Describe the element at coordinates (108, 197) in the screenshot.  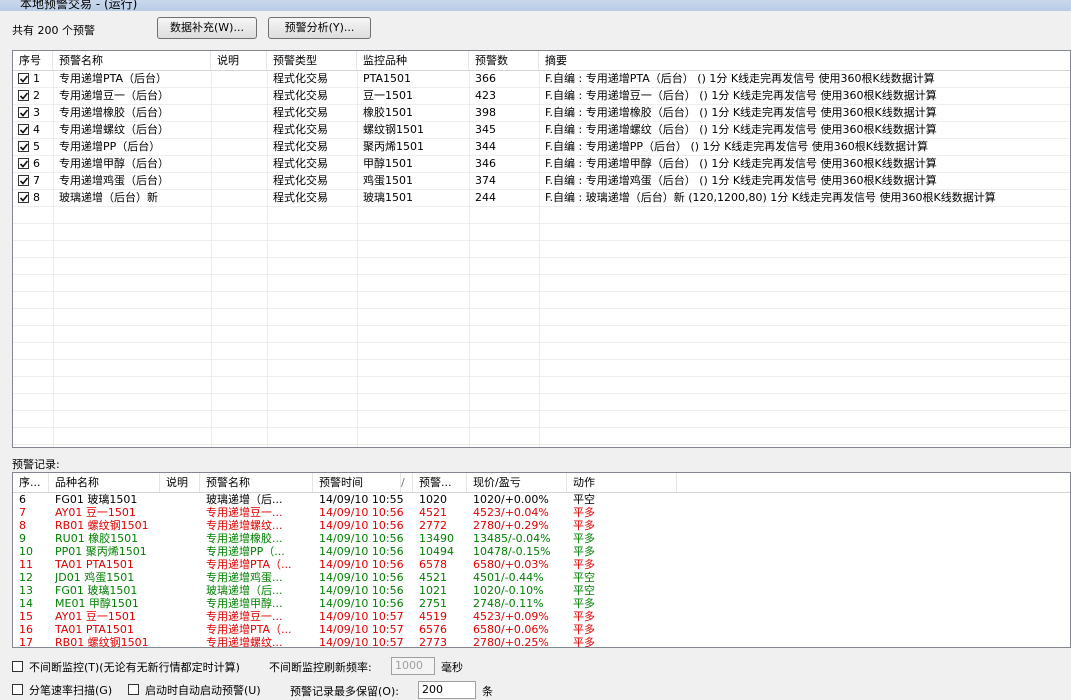
I see `alert-cell-name: 玻璃递增（后台）新` at that location.